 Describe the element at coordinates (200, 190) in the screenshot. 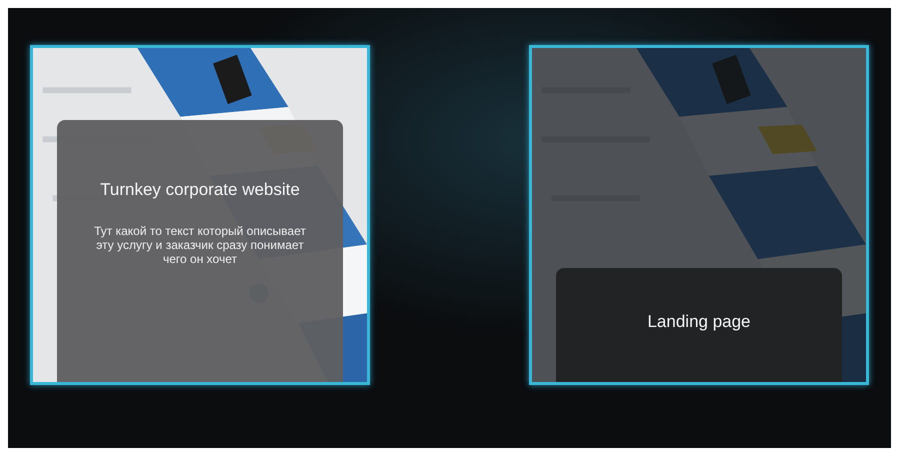

I see `card-title: Turnkey corporate website` at that location.